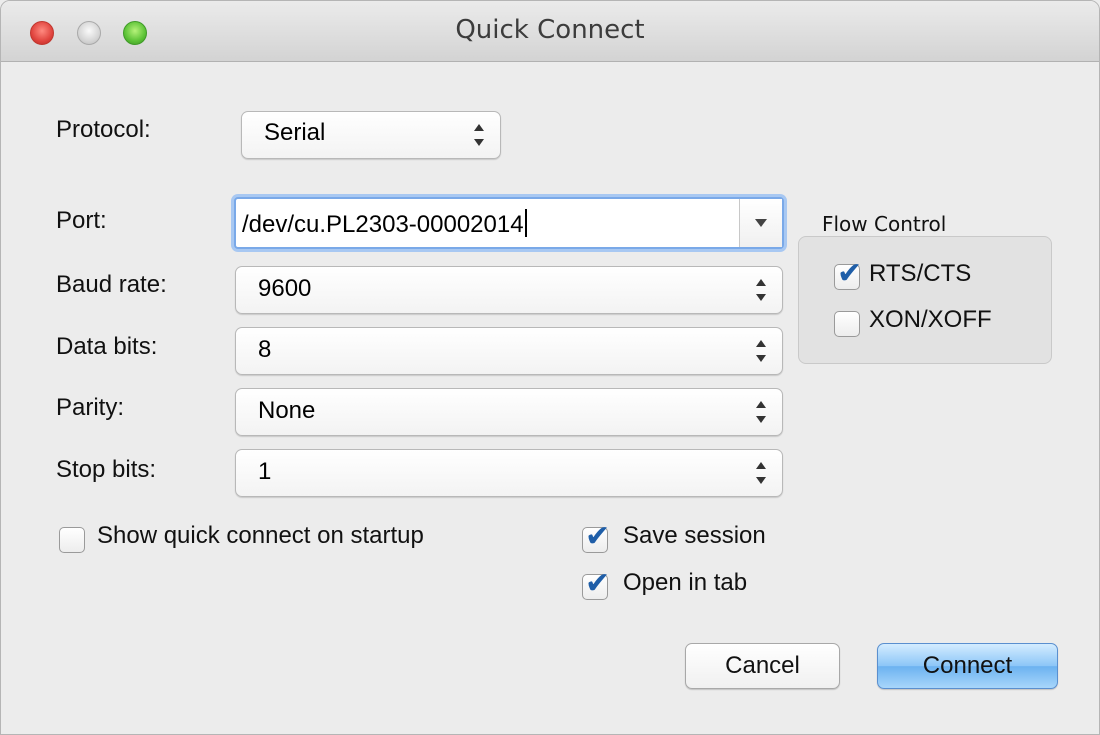 The image size is (1100, 735). What do you see at coordinates (884, 224) in the screenshot?
I see `flow-control-title: Flow Control` at bounding box center [884, 224].